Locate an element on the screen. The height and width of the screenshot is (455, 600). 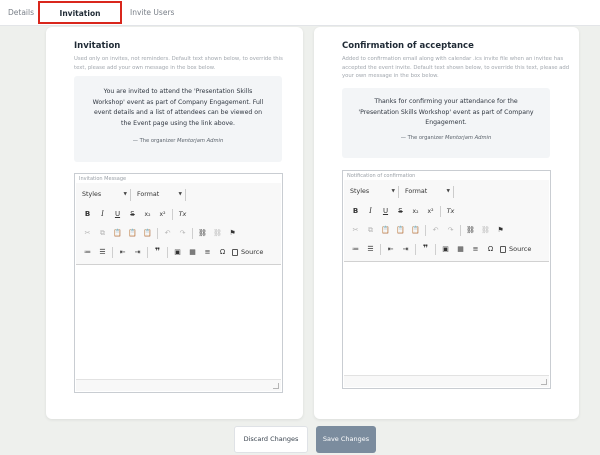
editor-label: Notification of confirmation is located at coordinates (381, 176).